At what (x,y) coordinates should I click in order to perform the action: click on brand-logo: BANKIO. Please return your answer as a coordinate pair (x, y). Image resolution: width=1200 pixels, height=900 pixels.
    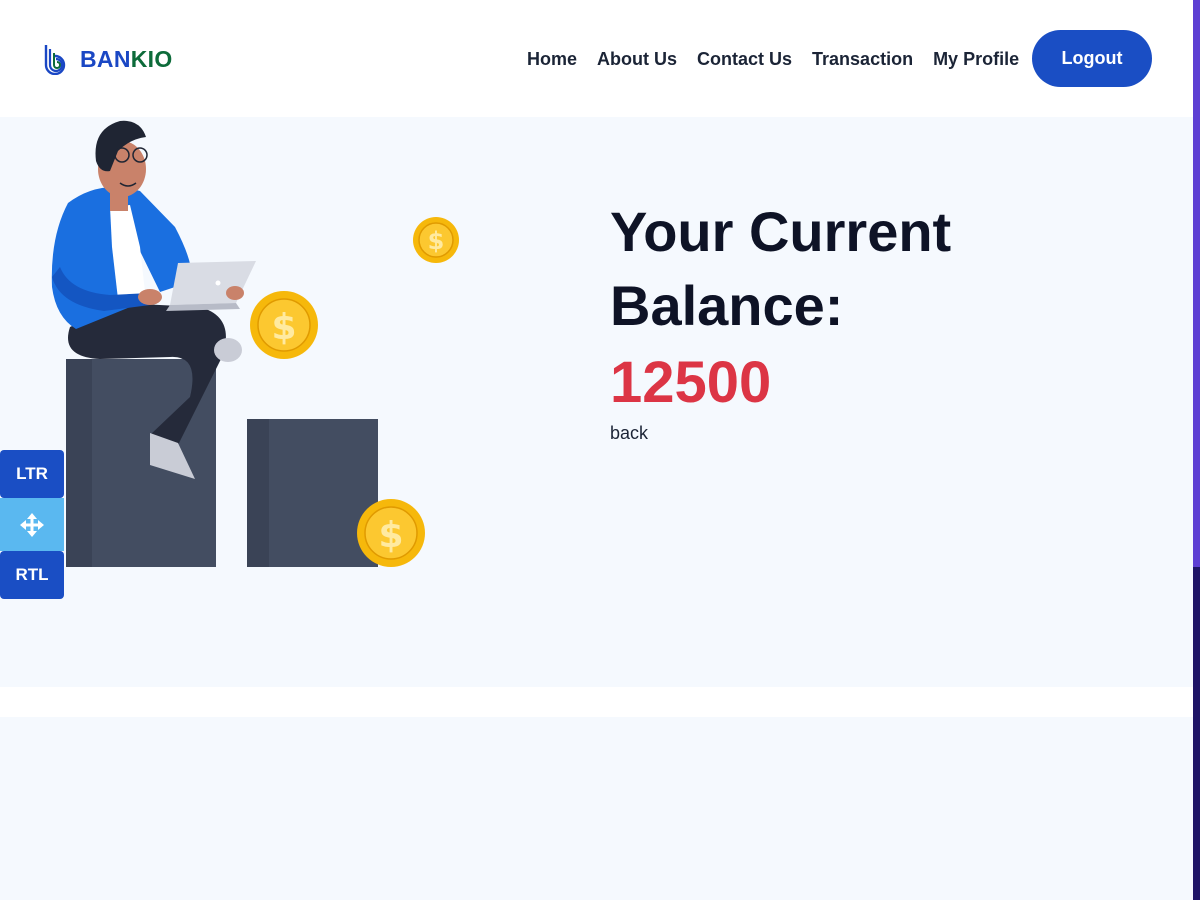
    Looking at the image, I should click on (107, 59).